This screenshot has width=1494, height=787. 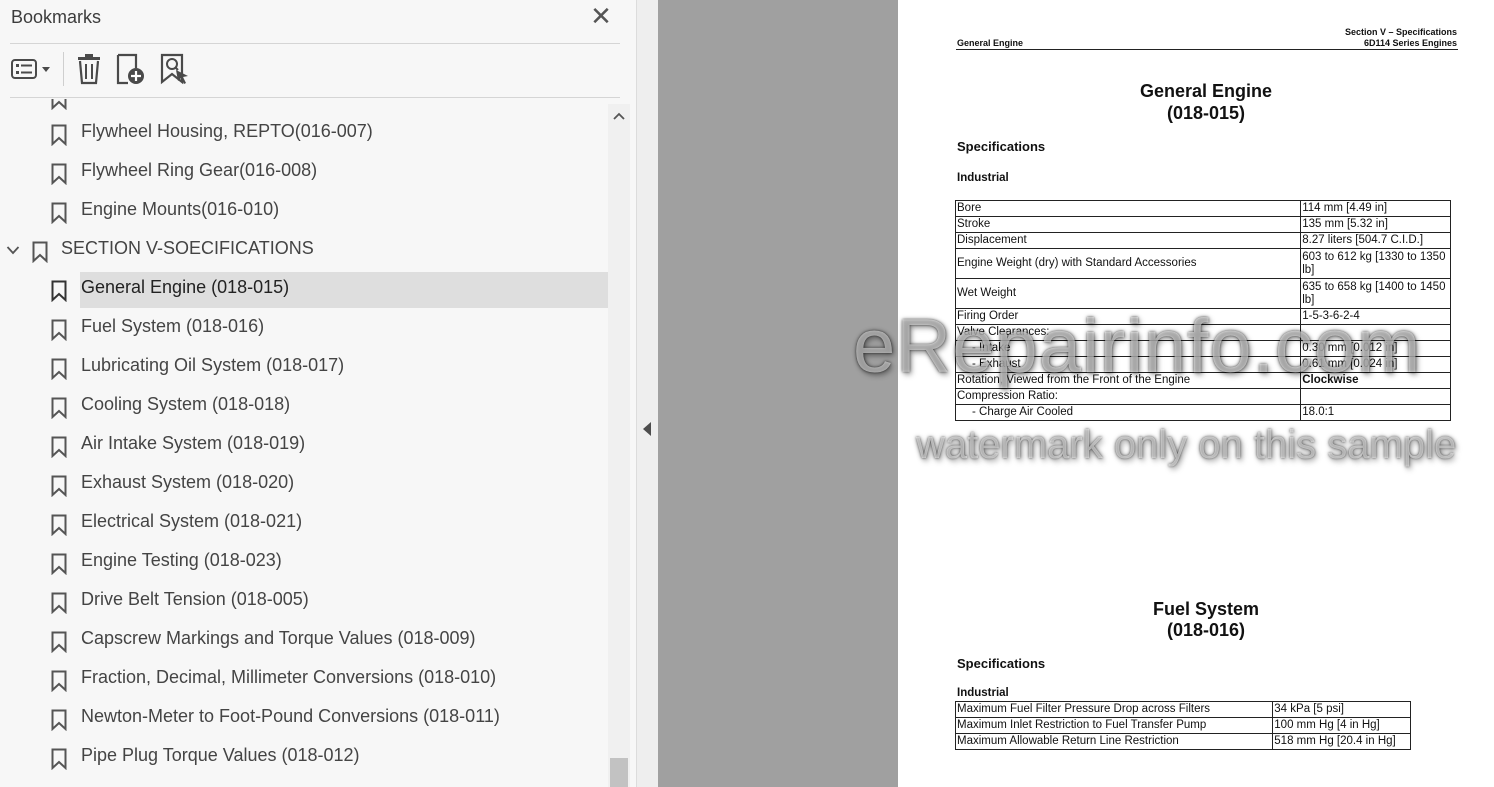 What do you see at coordinates (1206, 630) in the screenshot?
I see `section-code-fuel-system: (018-016)` at bounding box center [1206, 630].